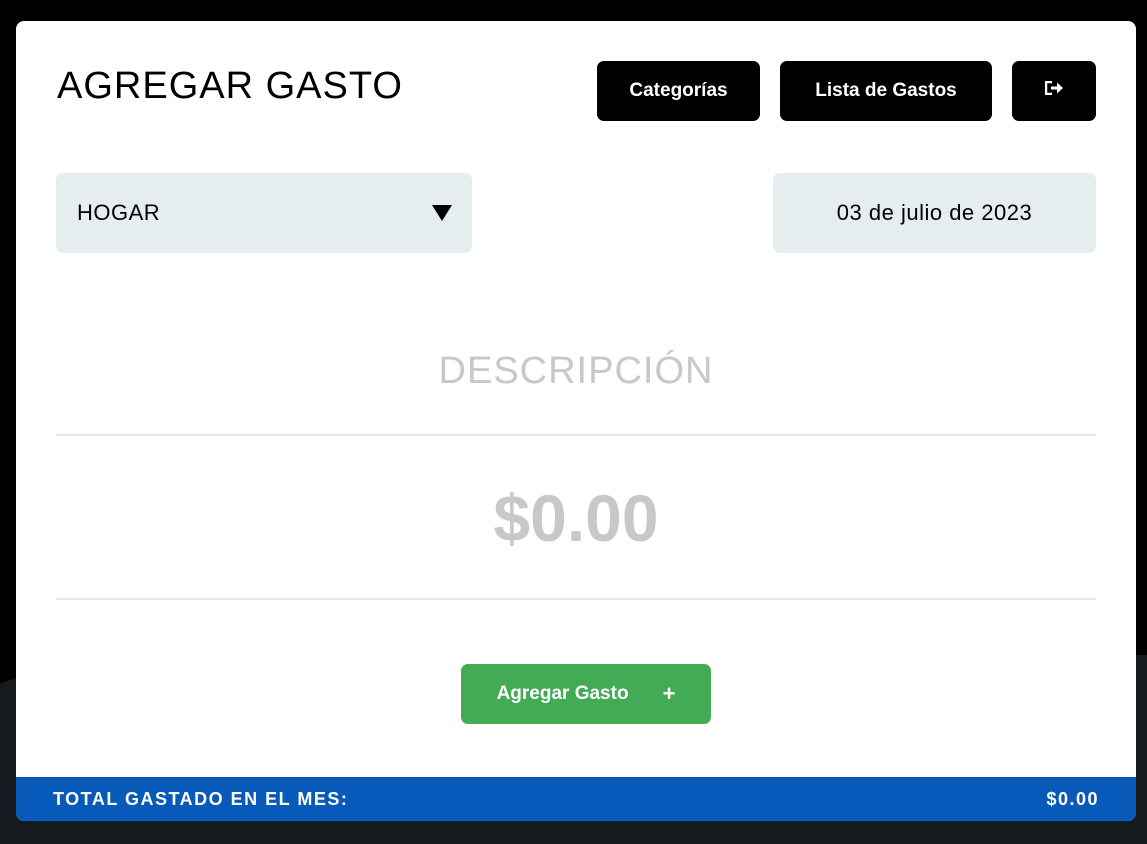 Image resolution: width=1147 pixels, height=844 pixels. What do you see at coordinates (201, 798) in the screenshot?
I see `monthly-total-label: TOTAL GASTADO EN EL MES:` at bounding box center [201, 798].